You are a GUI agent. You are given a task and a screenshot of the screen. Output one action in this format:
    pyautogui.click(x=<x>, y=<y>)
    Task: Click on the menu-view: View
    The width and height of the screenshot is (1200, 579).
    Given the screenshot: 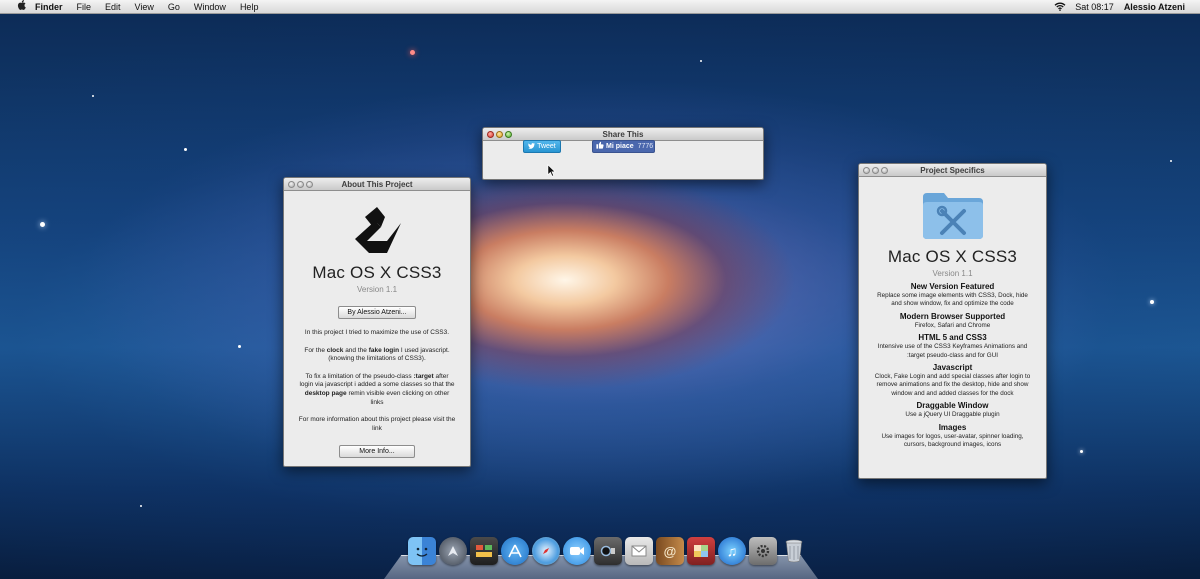 What is the action you would take?
    pyautogui.click(x=144, y=7)
    